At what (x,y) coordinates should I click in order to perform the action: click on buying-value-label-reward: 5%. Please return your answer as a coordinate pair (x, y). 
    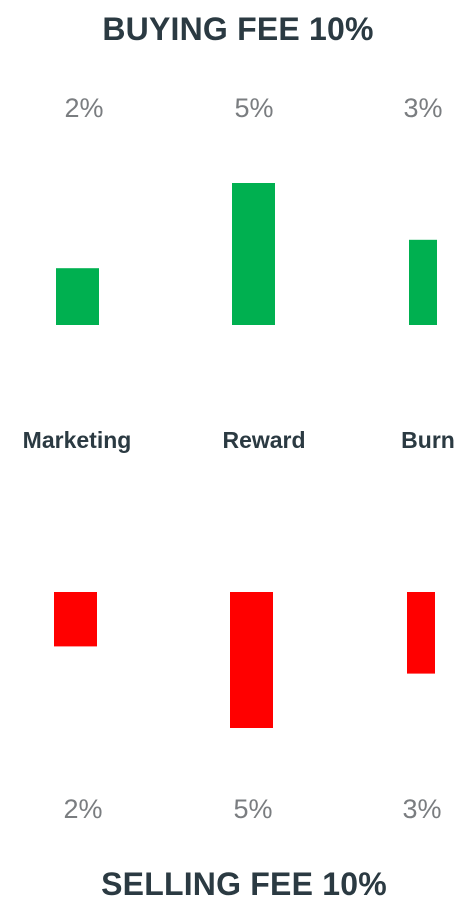
    Looking at the image, I should click on (253, 108).